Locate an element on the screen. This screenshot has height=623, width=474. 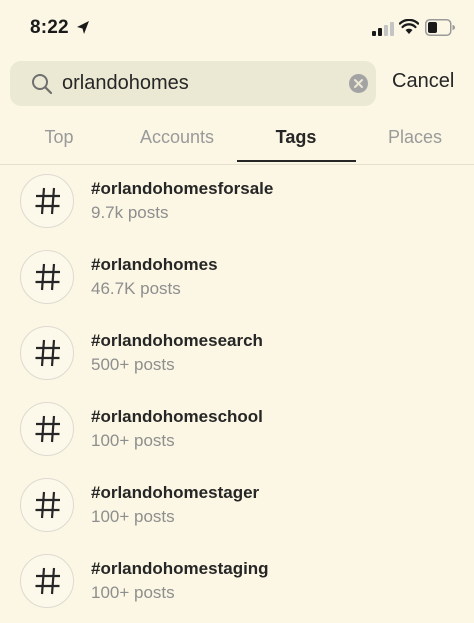
active-tab-indicator is located at coordinates (296, 161).